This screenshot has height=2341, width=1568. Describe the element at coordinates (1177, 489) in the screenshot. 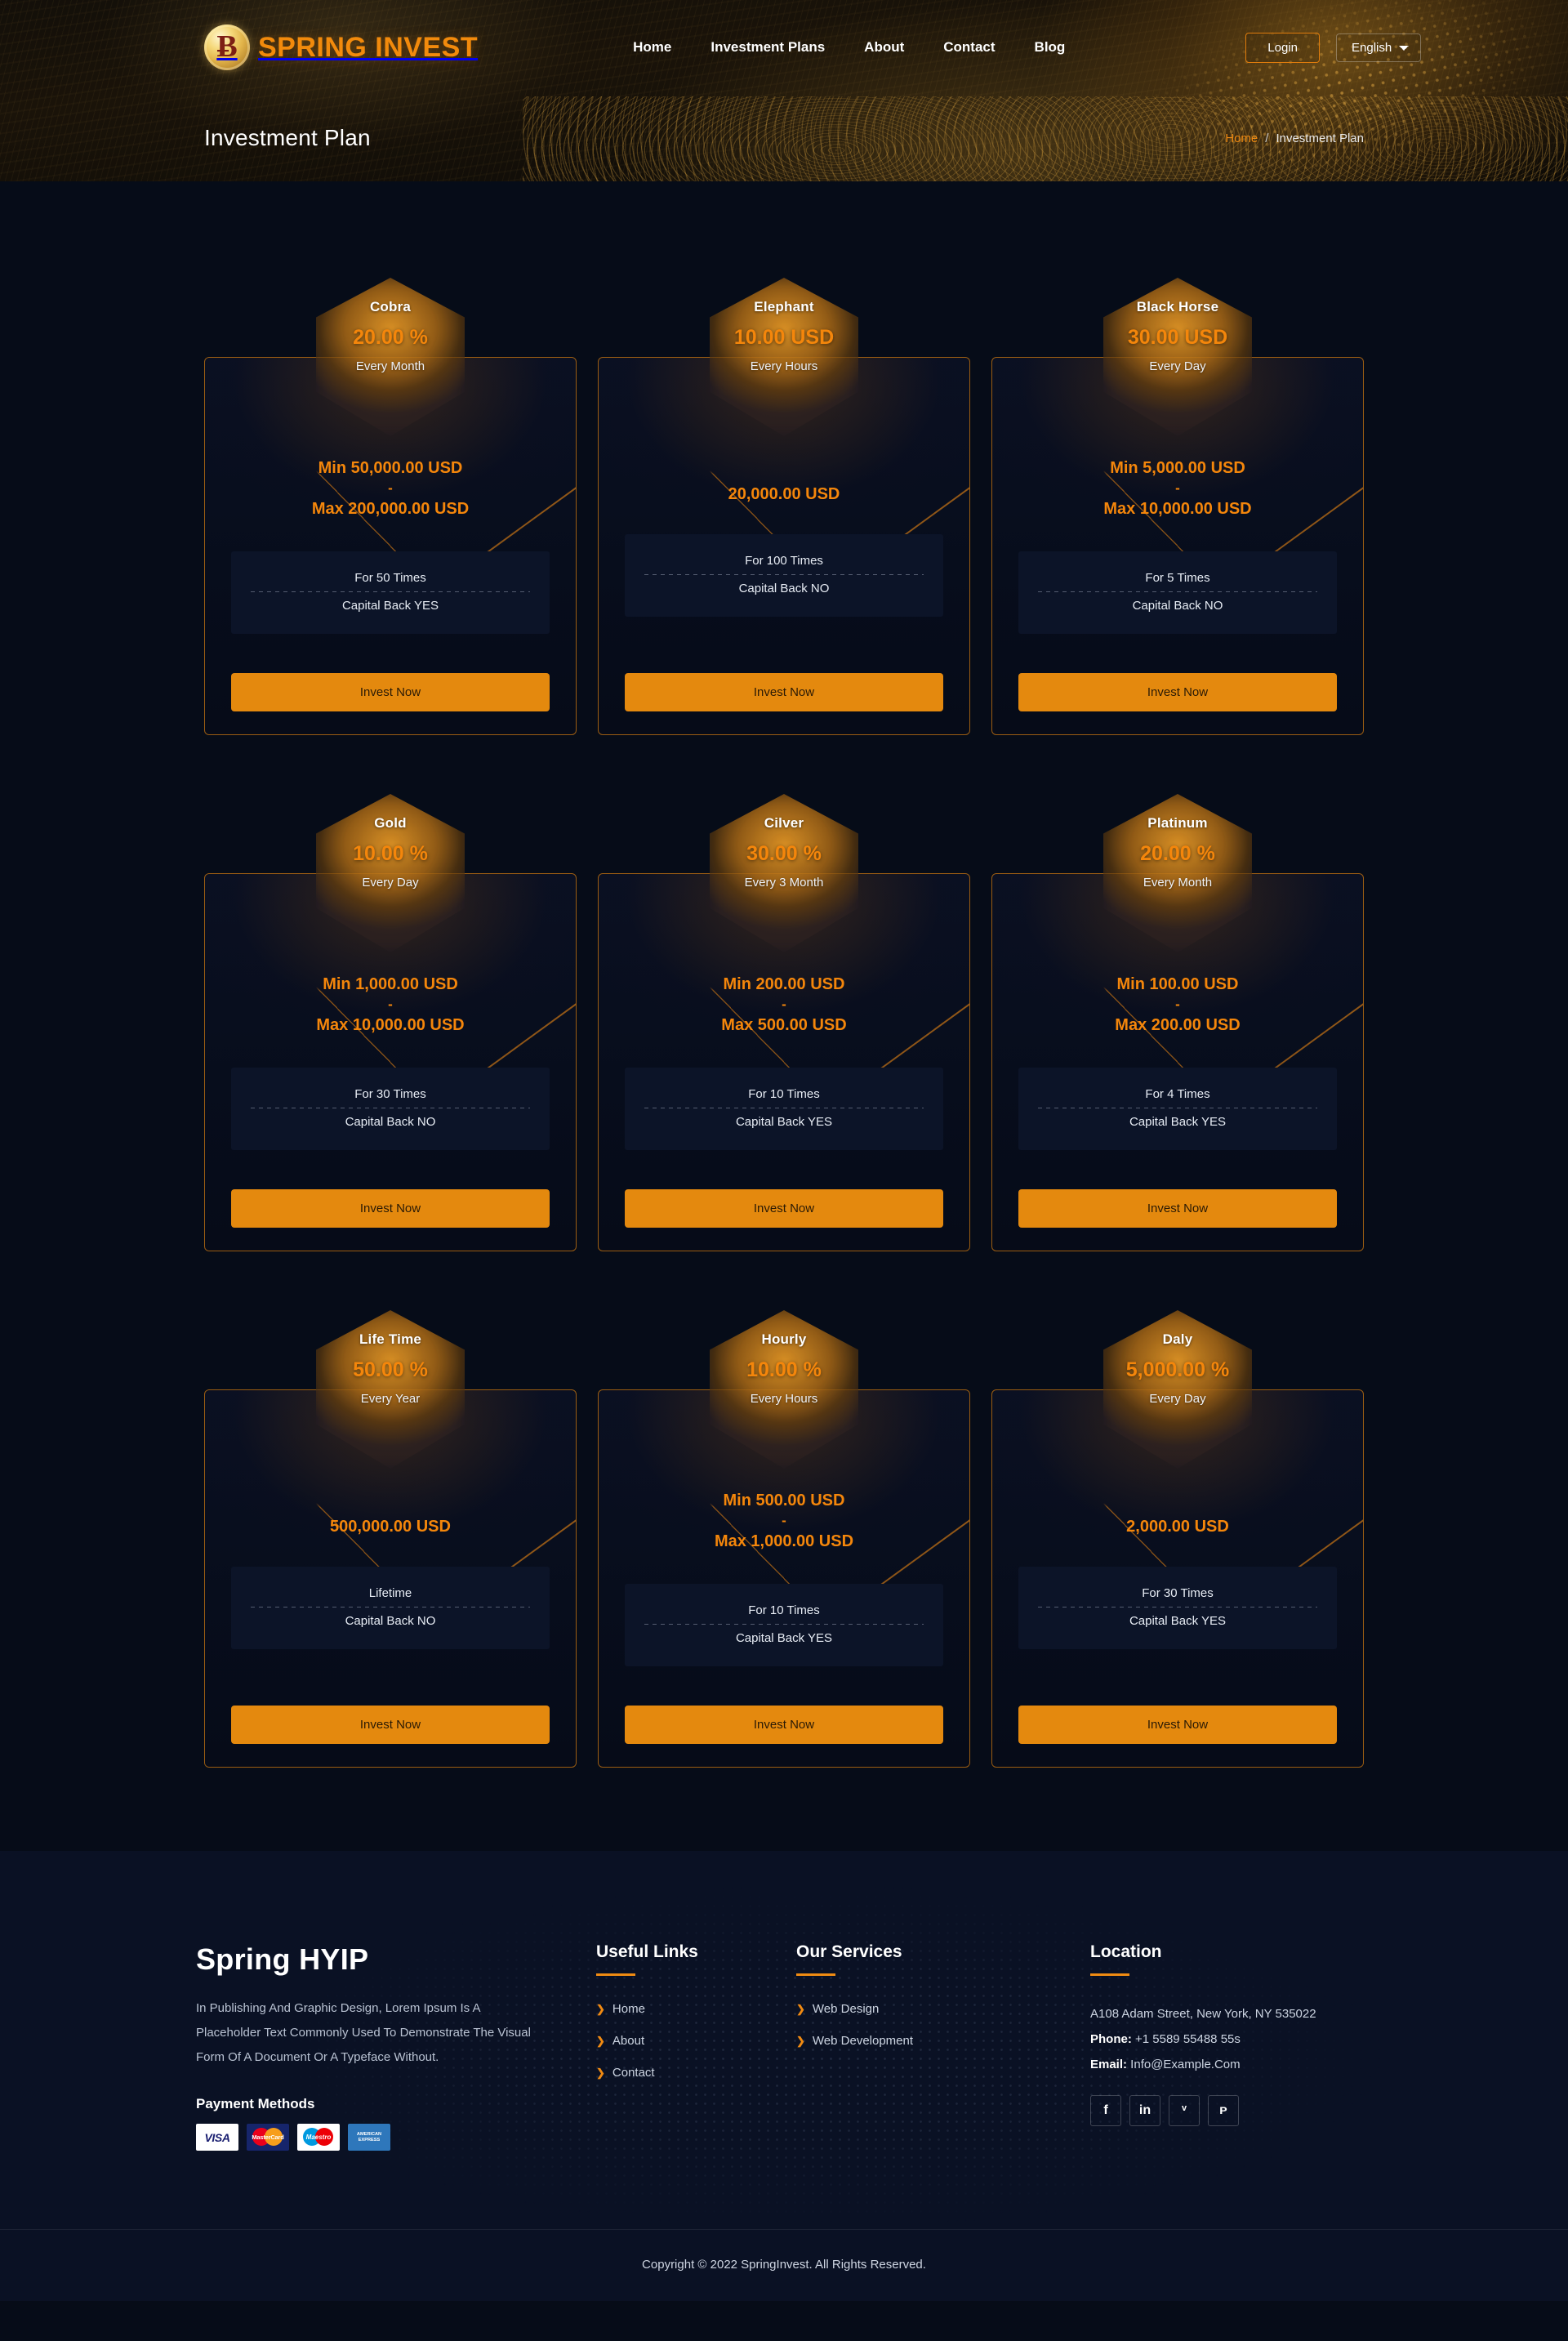

I see `plan-amount-range: Min 5,000.00 USD - Max 10,000.00 USD` at that location.